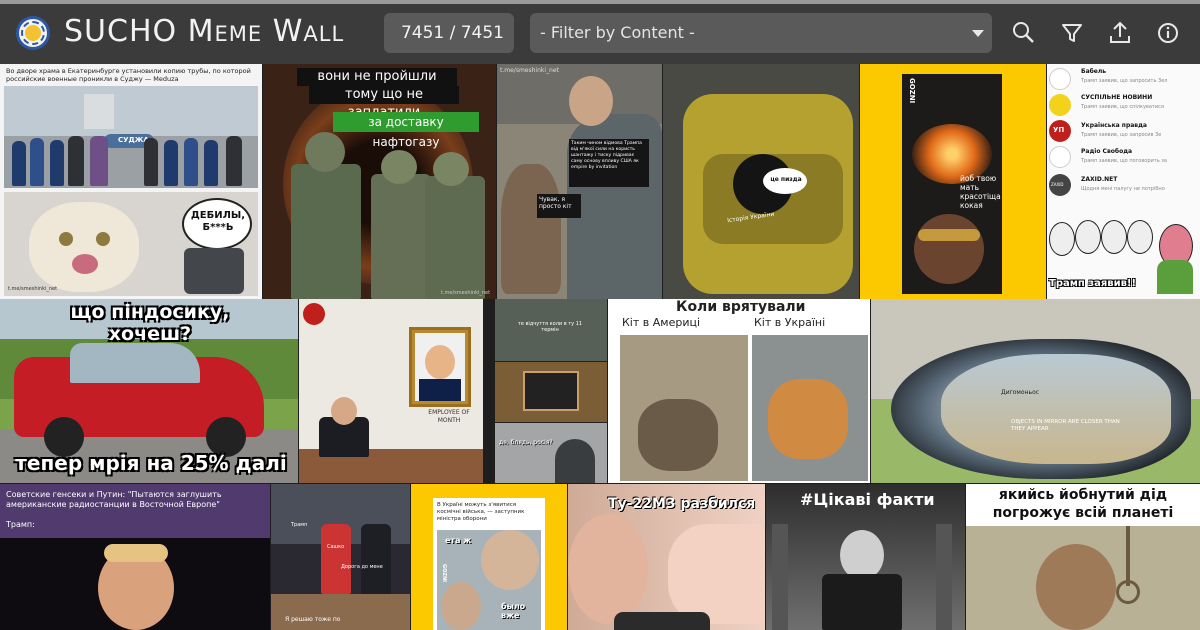 The image size is (1200, 630). Describe the element at coordinates (131, 244) in the screenshot. I see `cat-screaming-photo: ДЕБИЛЫ, Б***Ь t.me/smeshinki_net` at that location.